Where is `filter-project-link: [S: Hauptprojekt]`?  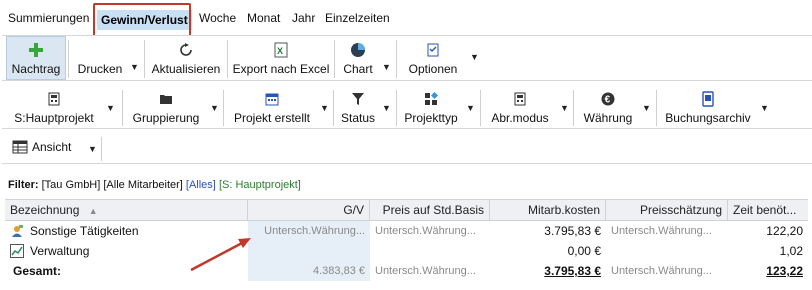
filter-project-link: [S: Hauptprojekt] is located at coordinates (260, 185).